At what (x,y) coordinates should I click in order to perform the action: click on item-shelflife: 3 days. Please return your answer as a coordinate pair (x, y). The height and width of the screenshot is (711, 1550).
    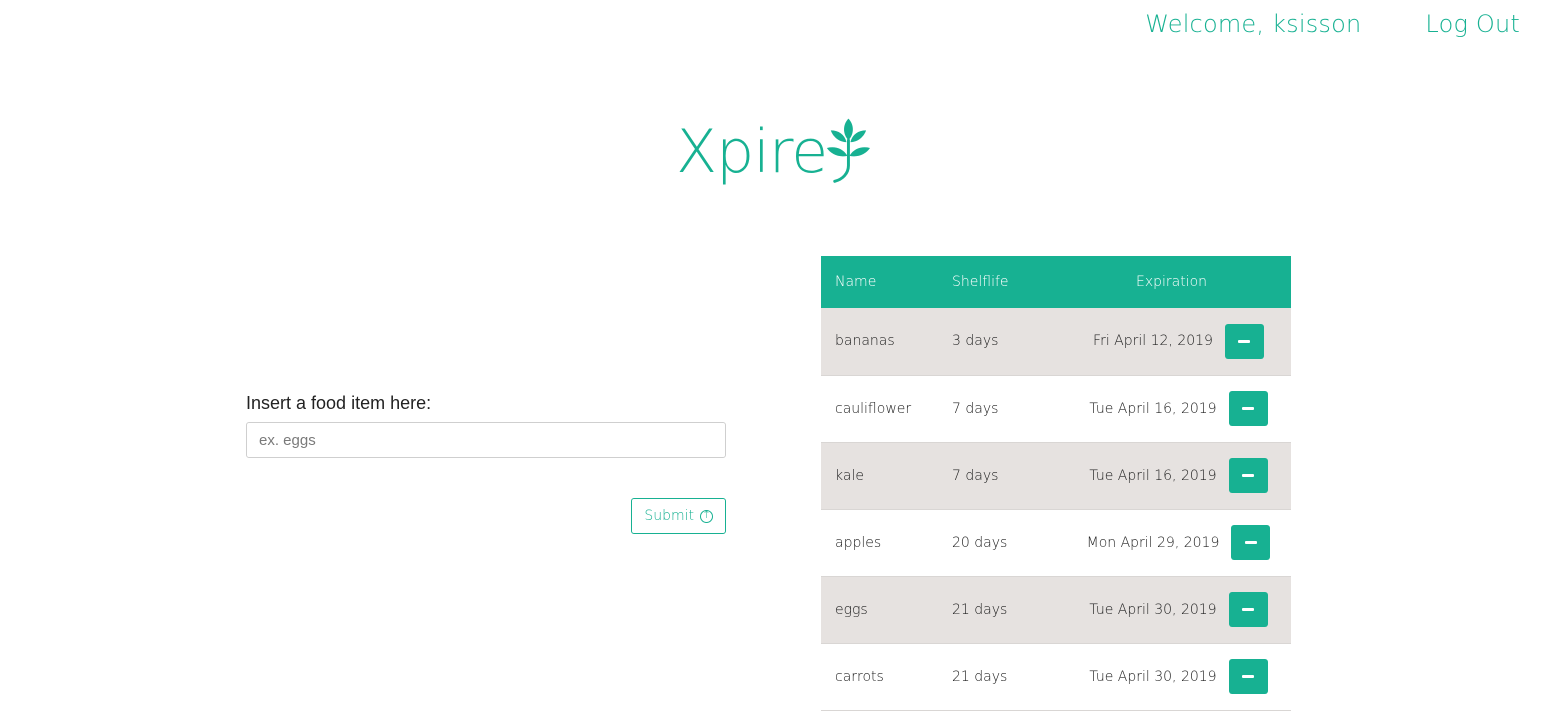
    Looking at the image, I should click on (975, 341).